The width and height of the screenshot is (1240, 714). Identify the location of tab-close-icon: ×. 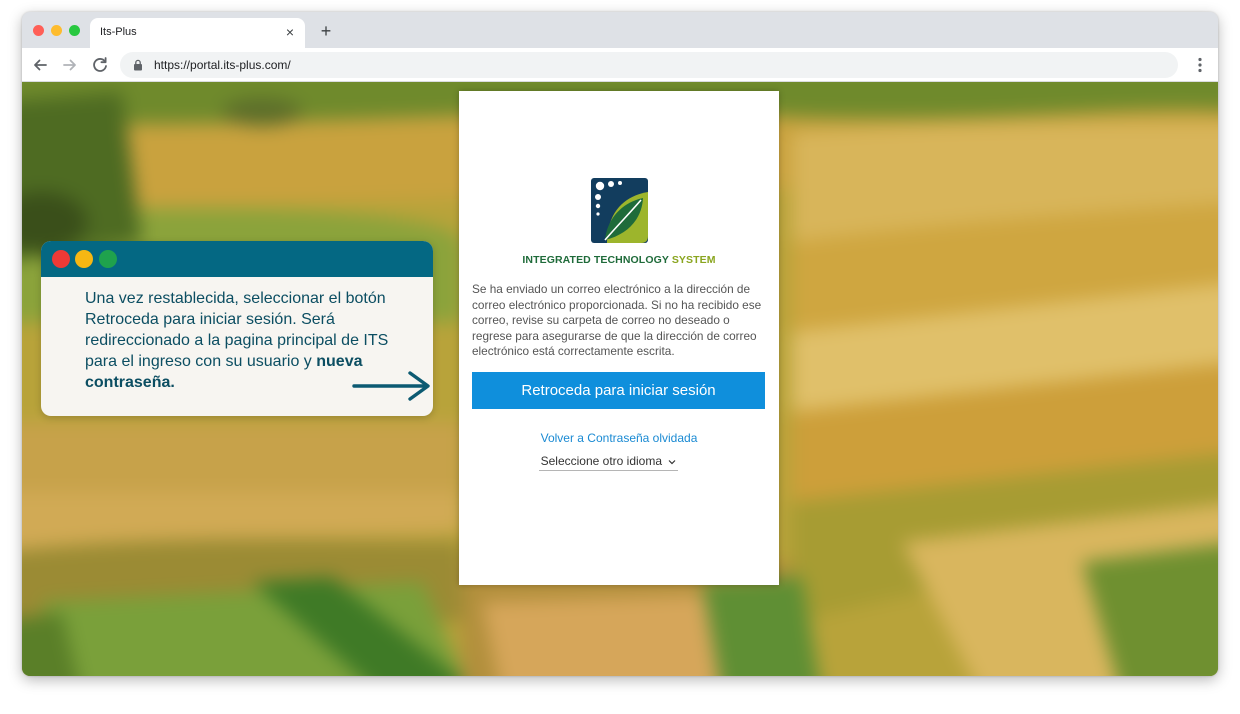
(290, 32).